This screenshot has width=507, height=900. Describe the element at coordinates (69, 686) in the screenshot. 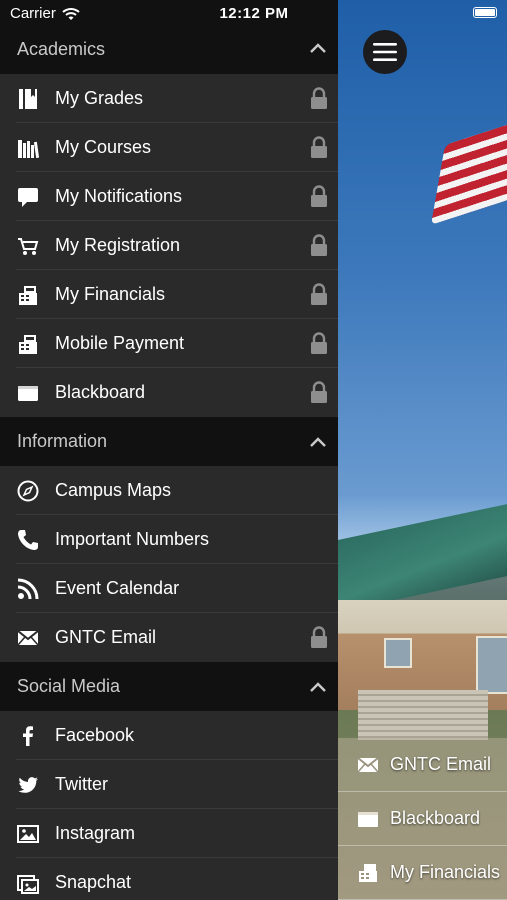

I see `section-title: Social Media` at that location.